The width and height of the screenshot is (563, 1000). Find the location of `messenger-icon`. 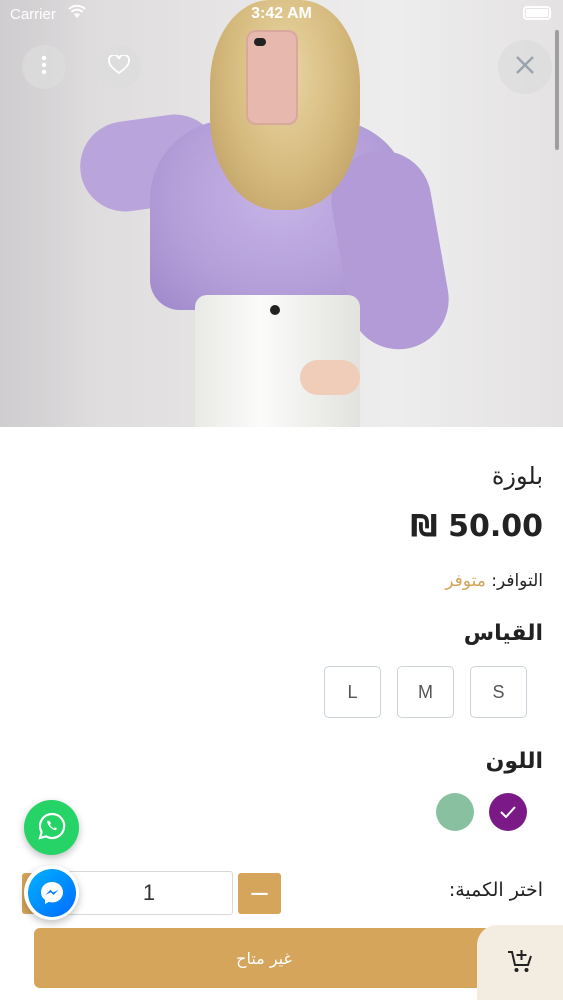

messenger-icon is located at coordinates (51, 892).